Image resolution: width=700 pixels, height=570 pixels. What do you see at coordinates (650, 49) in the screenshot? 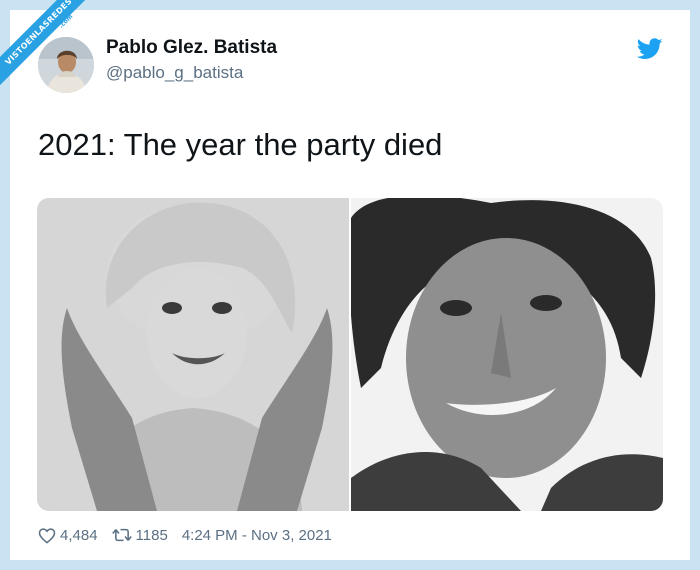
I see `twitter-bird-icon` at bounding box center [650, 49].